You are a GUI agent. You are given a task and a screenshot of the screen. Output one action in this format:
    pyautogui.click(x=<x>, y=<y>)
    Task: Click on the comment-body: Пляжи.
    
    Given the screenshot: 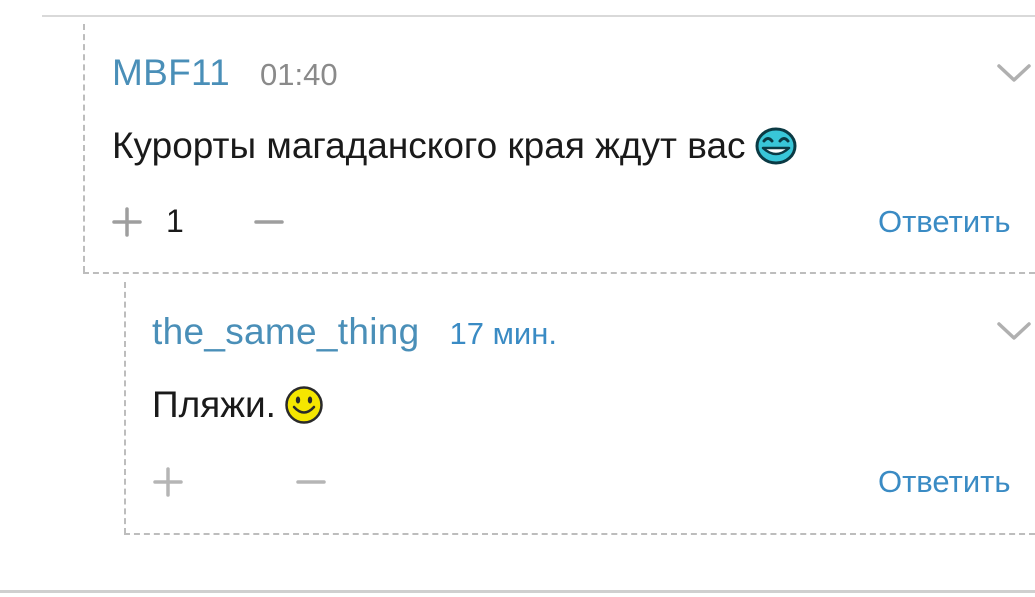 What is the action you would take?
    pyautogui.click(x=238, y=405)
    